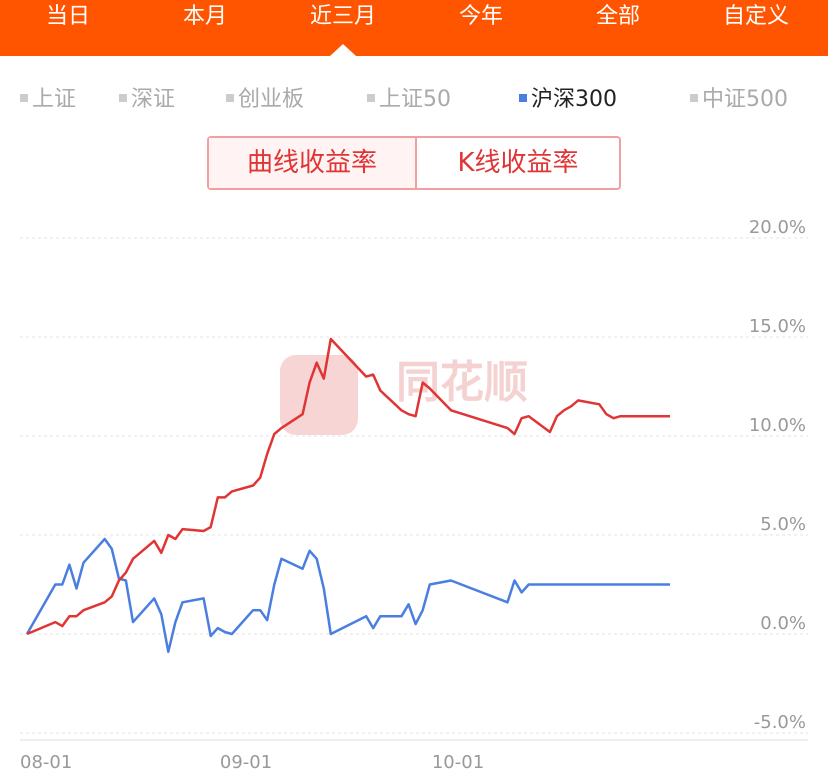 The image size is (828, 775). Describe the element at coordinates (777, 425) in the screenshot. I see `y-tick-label: 10.0%` at that location.